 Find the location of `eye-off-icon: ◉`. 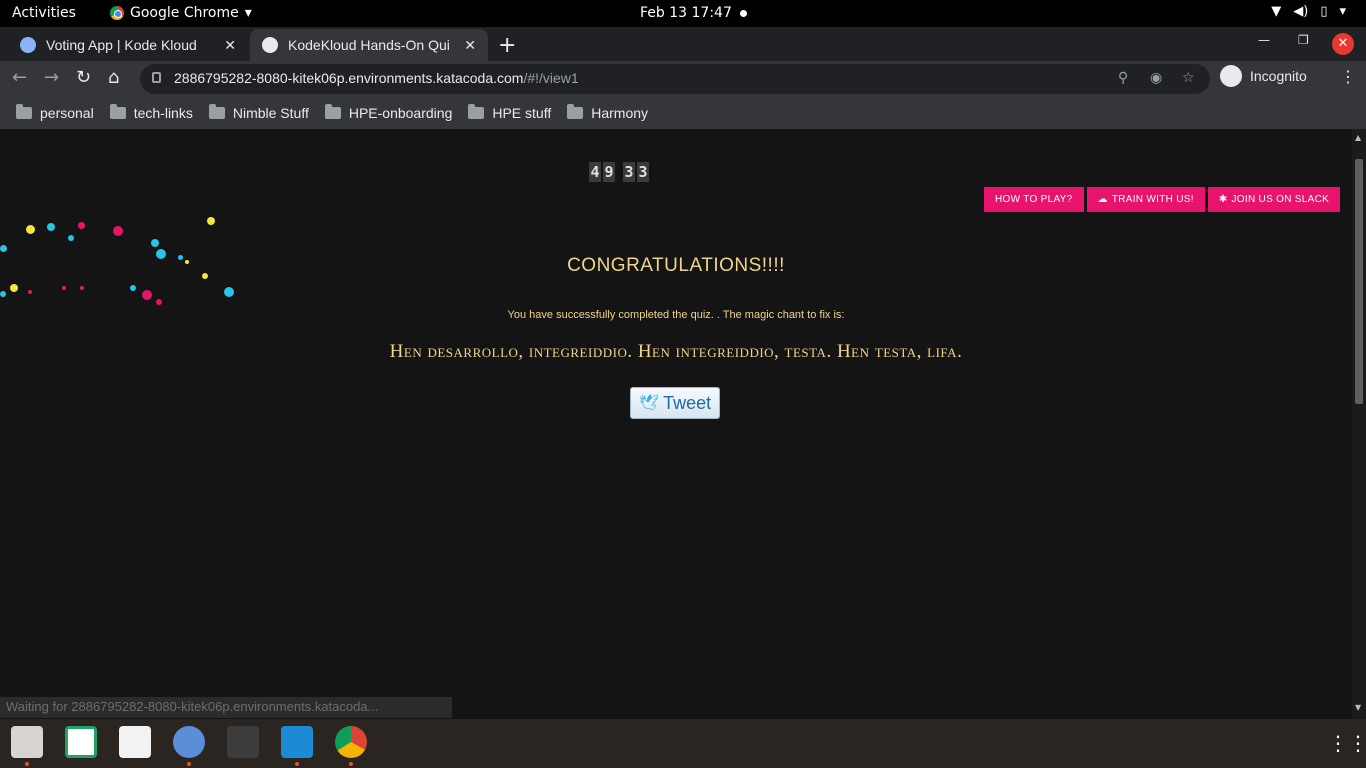

eye-off-icon: ◉ is located at coordinates (1156, 78).